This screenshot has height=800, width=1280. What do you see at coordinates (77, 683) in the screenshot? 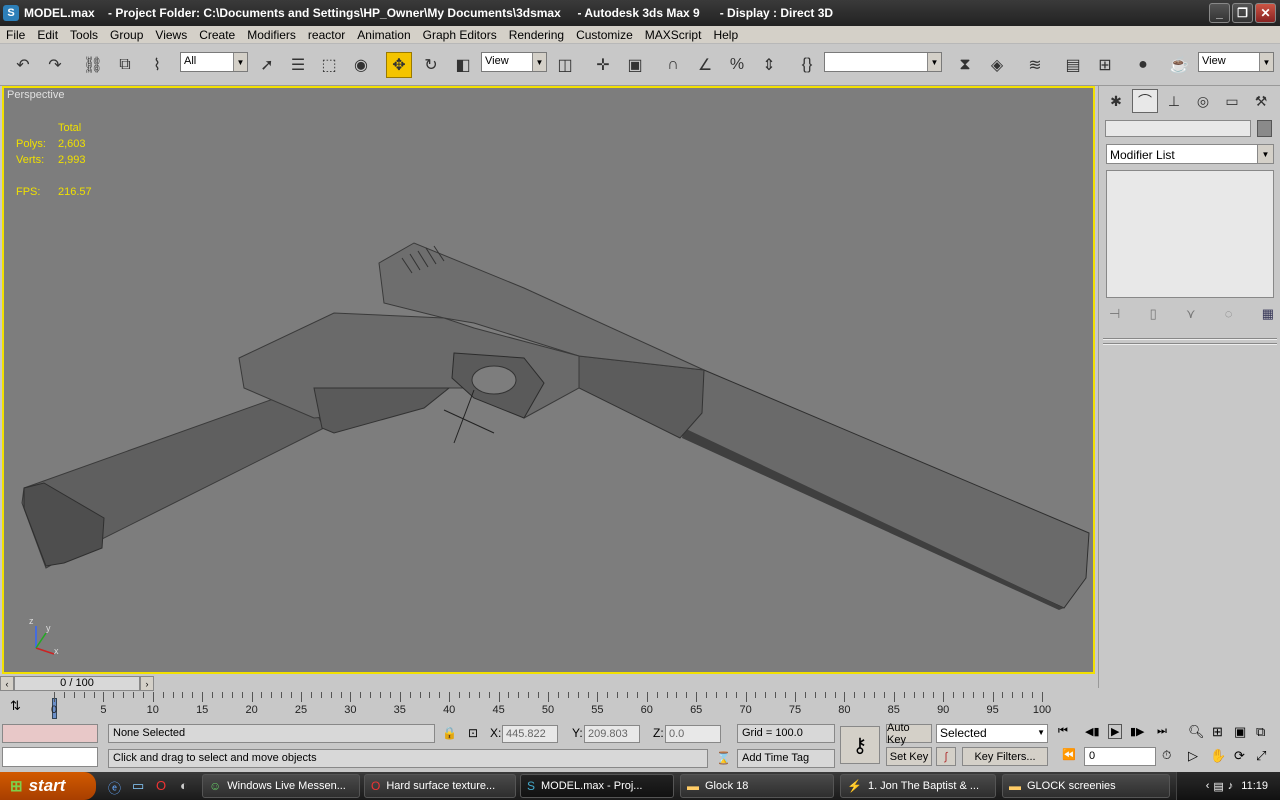
I see `time-slider: 0 / 100` at bounding box center [77, 683].